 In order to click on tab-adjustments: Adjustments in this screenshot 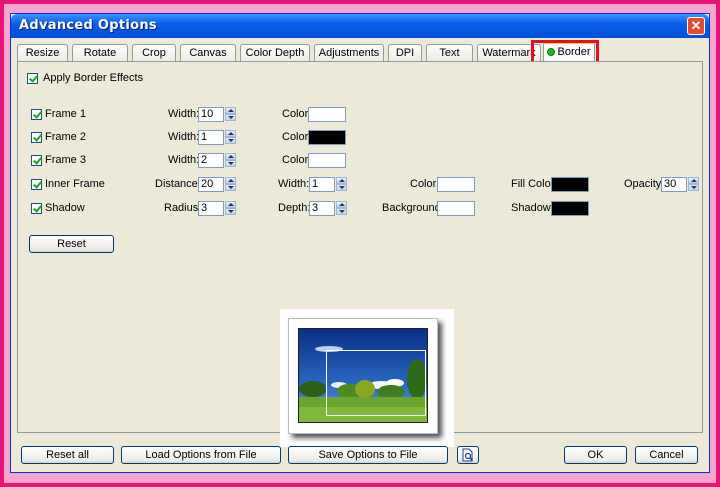, I will do `click(349, 52)`.